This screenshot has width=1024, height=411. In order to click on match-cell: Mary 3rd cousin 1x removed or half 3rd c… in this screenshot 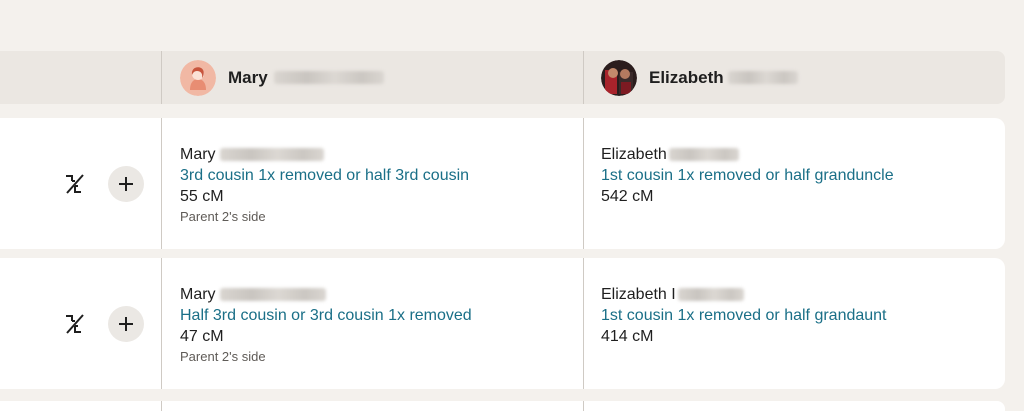, I will do `click(324, 185)`.